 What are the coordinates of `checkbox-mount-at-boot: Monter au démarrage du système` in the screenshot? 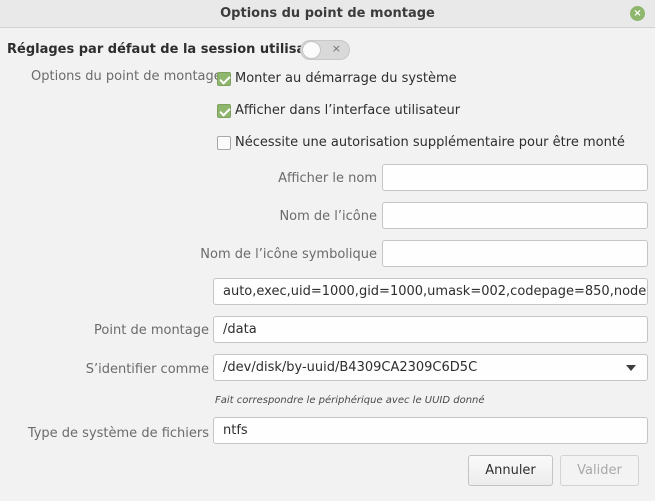 It's located at (337, 78).